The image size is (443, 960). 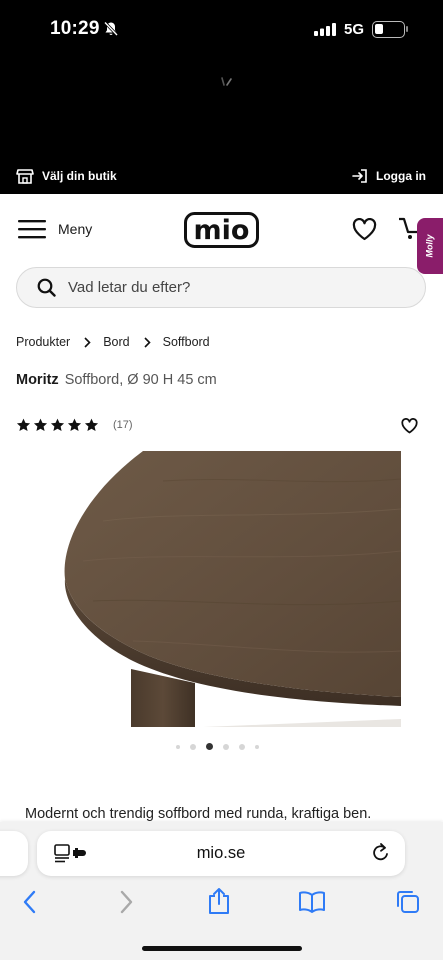 I want to click on network-type: 5G, so click(x=354, y=29).